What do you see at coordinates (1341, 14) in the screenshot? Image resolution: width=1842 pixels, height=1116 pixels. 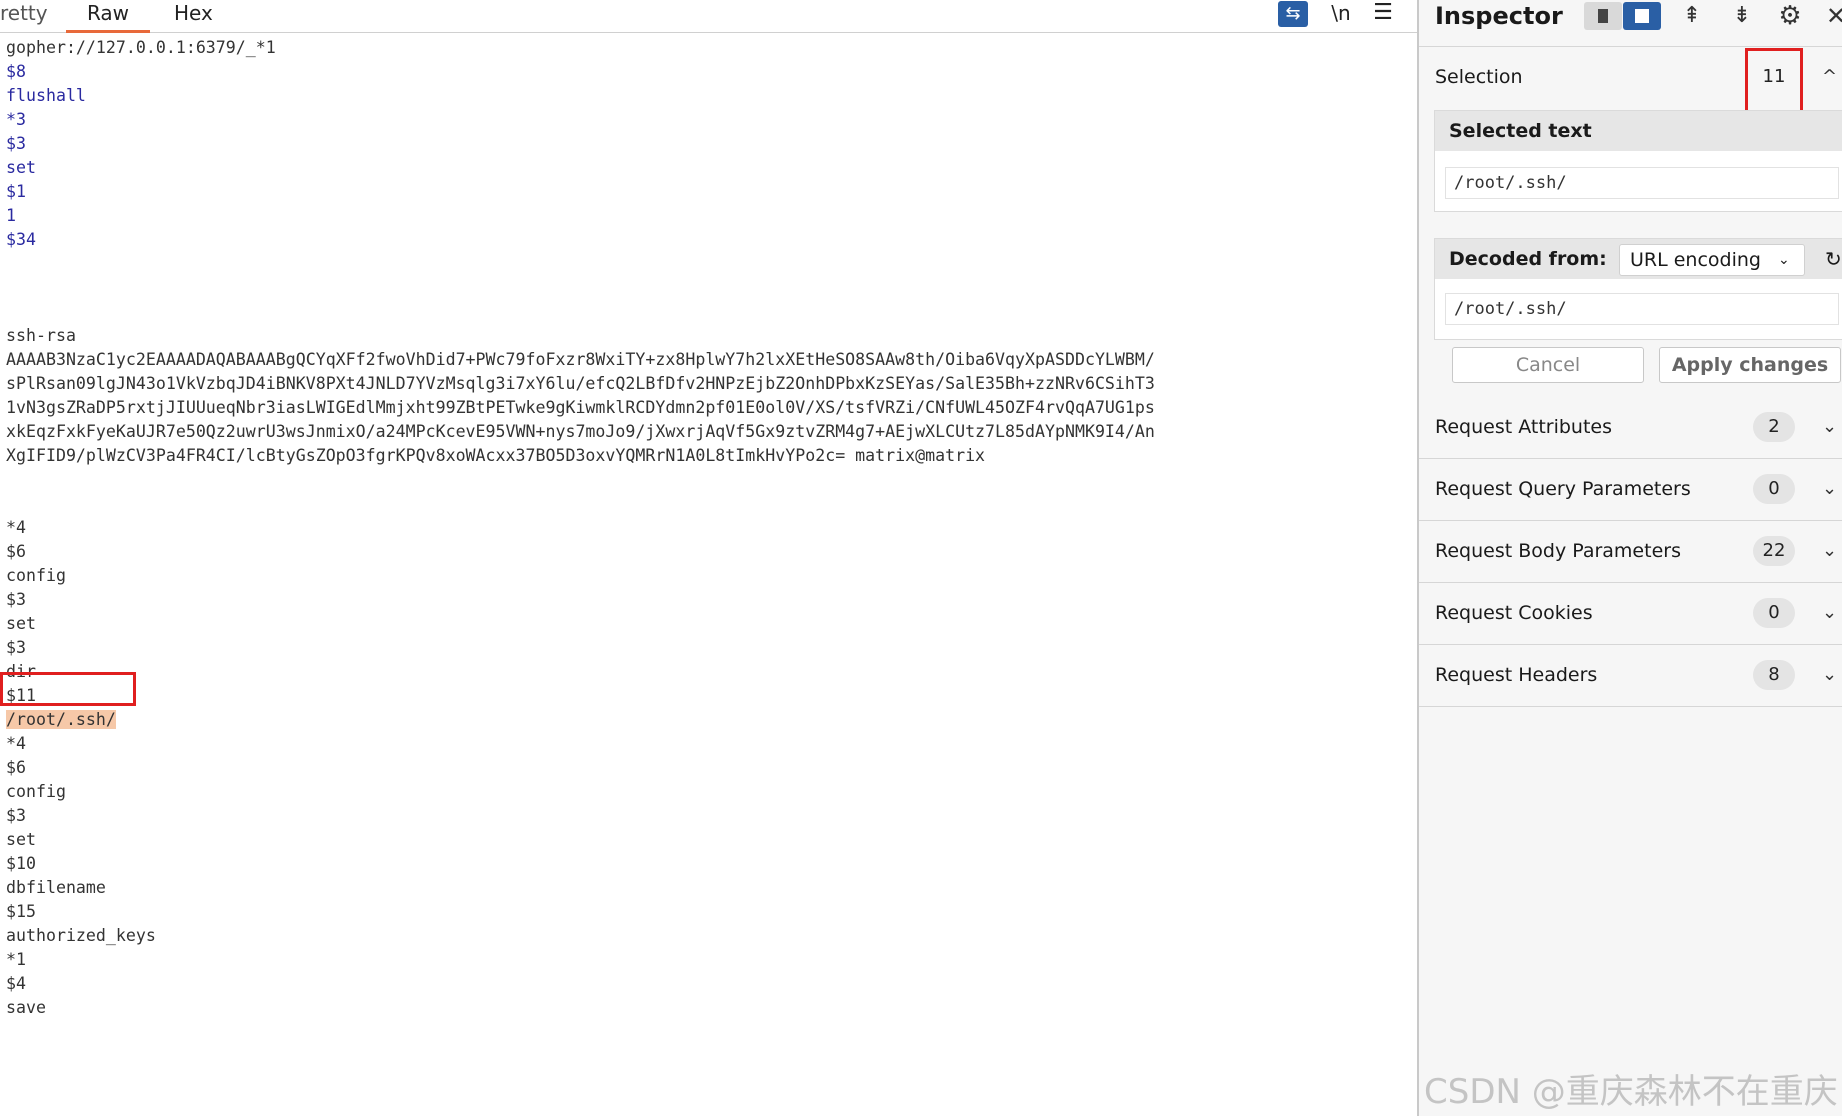 I see `show-newlines-icon: \n` at bounding box center [1341, 14].